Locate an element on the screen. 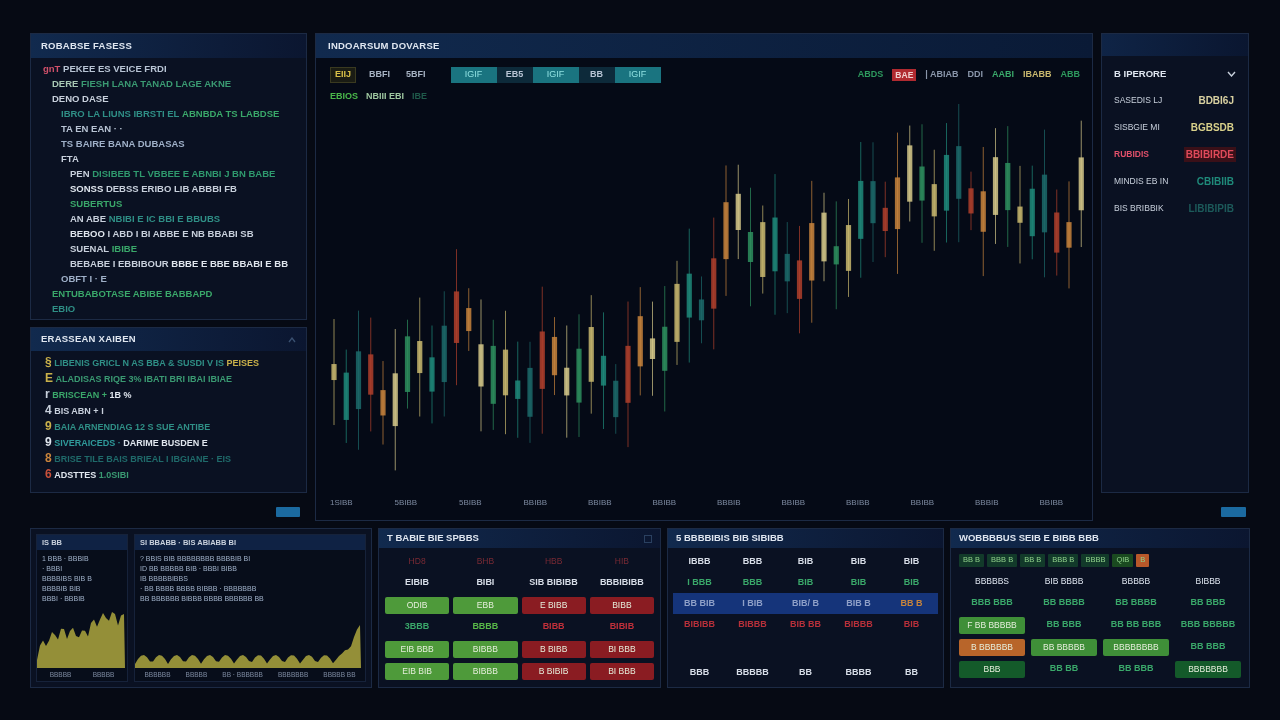 The width and height of the screenshot is (1280, 720). table-row: I BBB BBB BIB BIB BIB is located at coordinates (805, 582).